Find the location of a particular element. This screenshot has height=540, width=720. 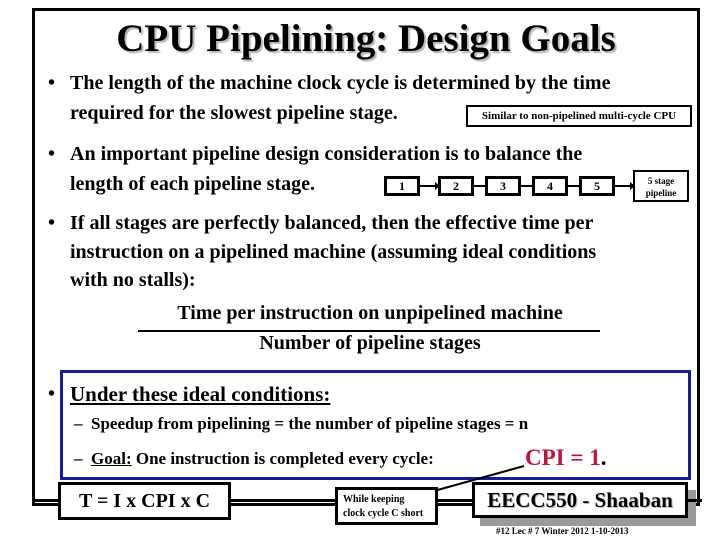

callout-line is located at coordinates (473, 480).